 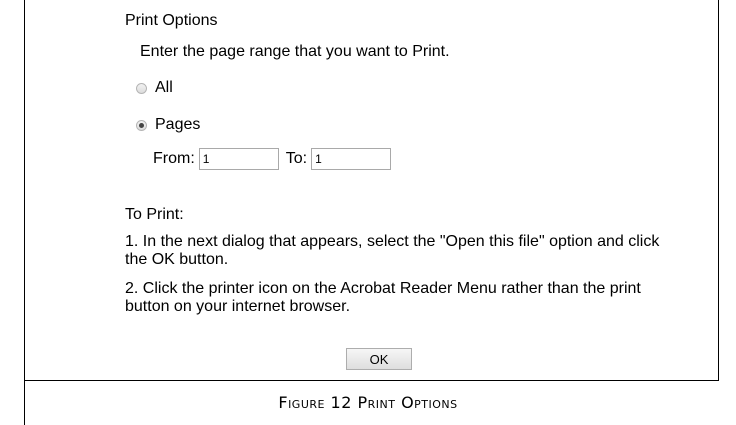 What do you see at coordinates (174, 158) in the screenshot?
I see `from-label: From:` at bounding box center [174, 158].